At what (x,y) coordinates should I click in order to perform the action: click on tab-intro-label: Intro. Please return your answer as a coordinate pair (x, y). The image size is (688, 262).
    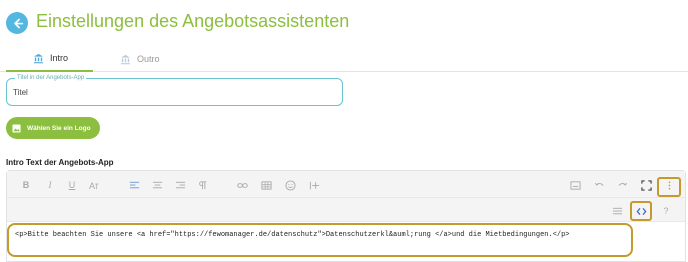
    Looking at the image, I should click on (59, 58).